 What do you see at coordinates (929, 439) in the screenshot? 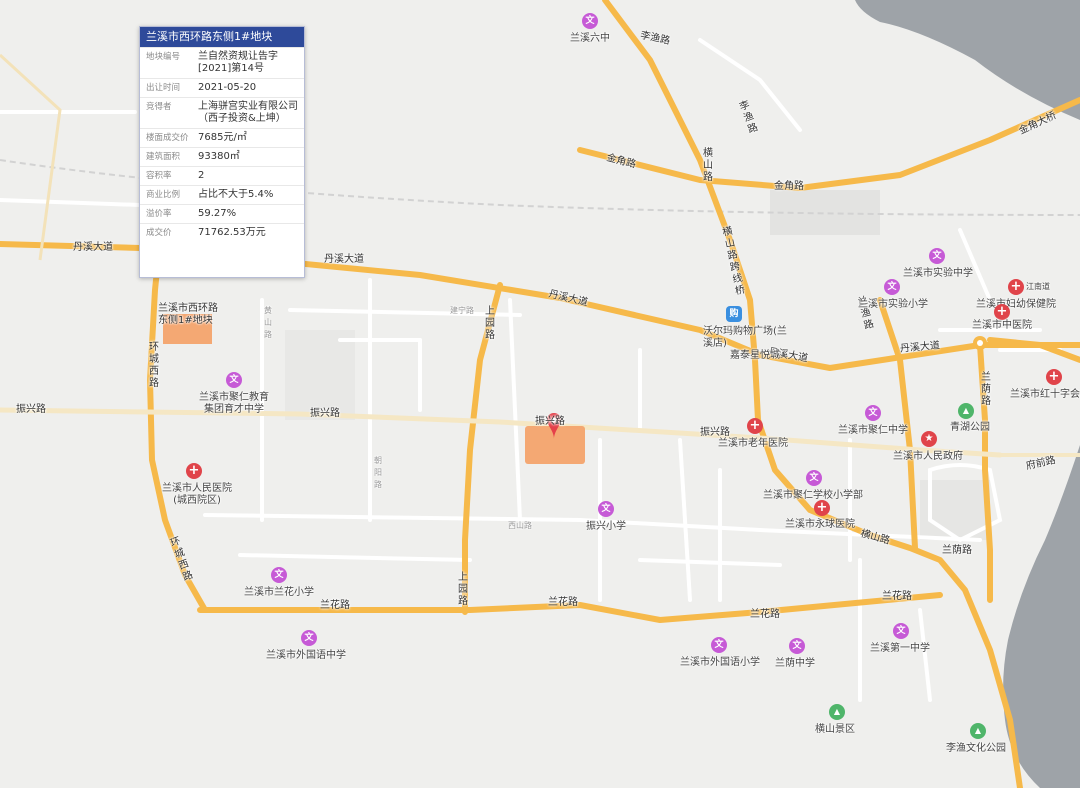
I see `government-star-icon: ★` at bounding box center [929, 439].